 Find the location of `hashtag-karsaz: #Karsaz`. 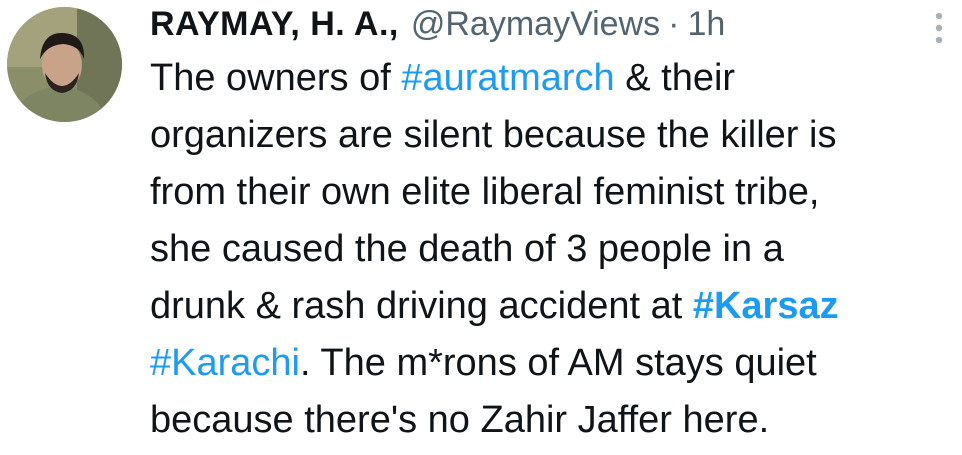

hashtag-karsaz: #Karsaz is located at coordinates (766, 306).